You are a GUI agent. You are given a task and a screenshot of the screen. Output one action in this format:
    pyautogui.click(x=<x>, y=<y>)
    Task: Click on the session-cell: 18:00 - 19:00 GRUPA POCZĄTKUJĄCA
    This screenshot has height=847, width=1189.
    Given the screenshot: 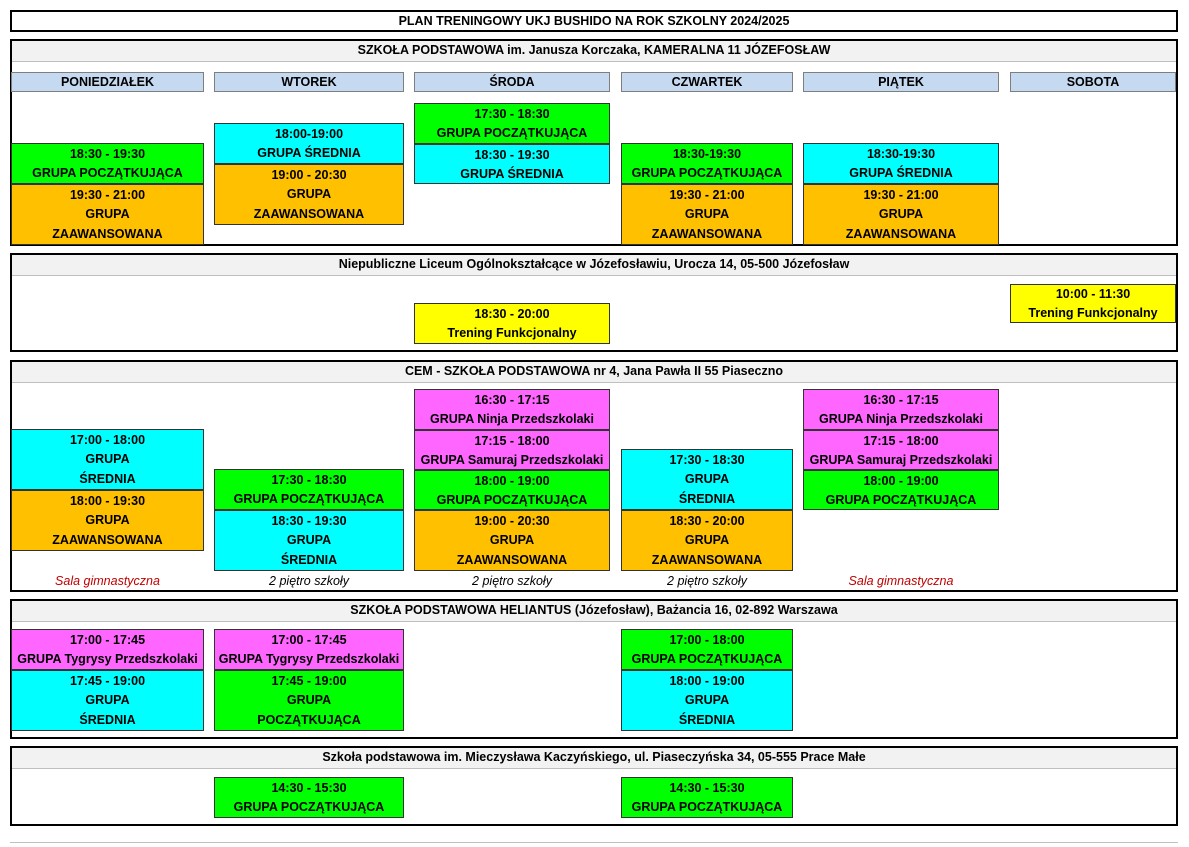 What is the action you would take?
    pyautogui.click(x=901, y=490)
    